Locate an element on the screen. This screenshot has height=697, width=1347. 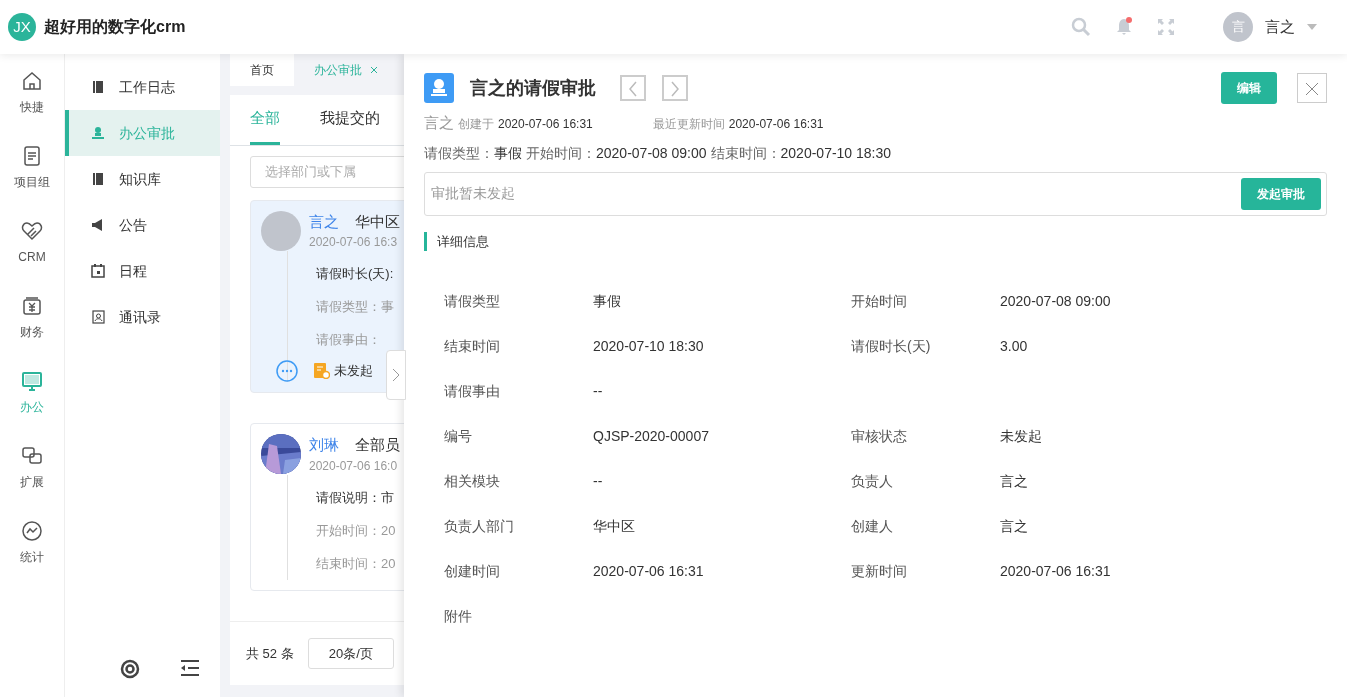
department-name: 华中区 is located at coordinates (377, 221).